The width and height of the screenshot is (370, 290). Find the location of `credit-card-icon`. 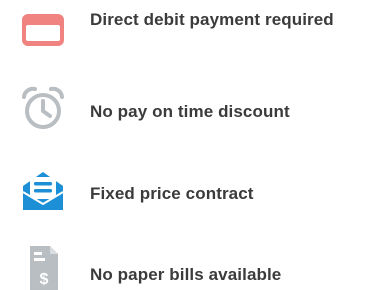

credit-card-icon is located at coordinates (43, 29).